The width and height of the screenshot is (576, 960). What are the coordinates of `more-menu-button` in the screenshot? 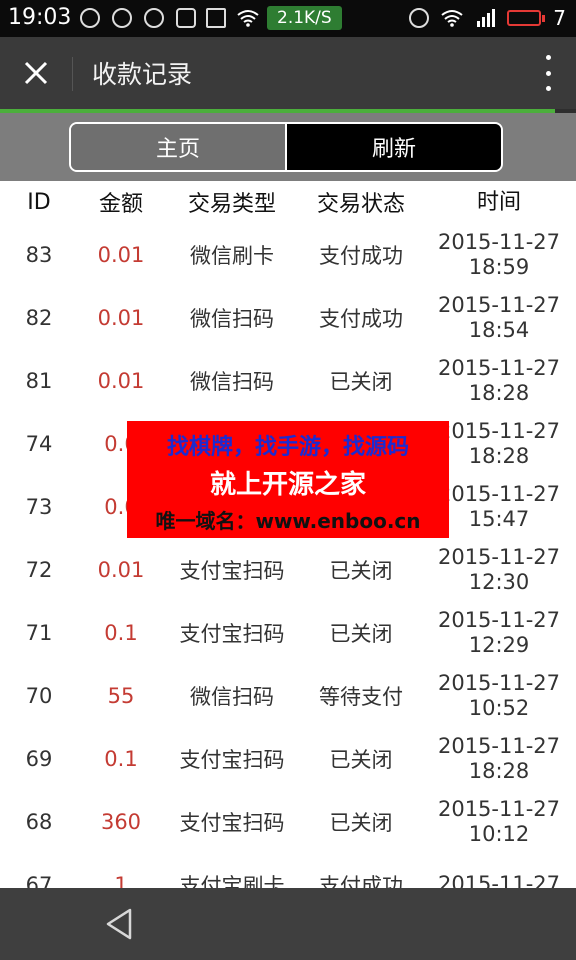 It's located at (548, 73).